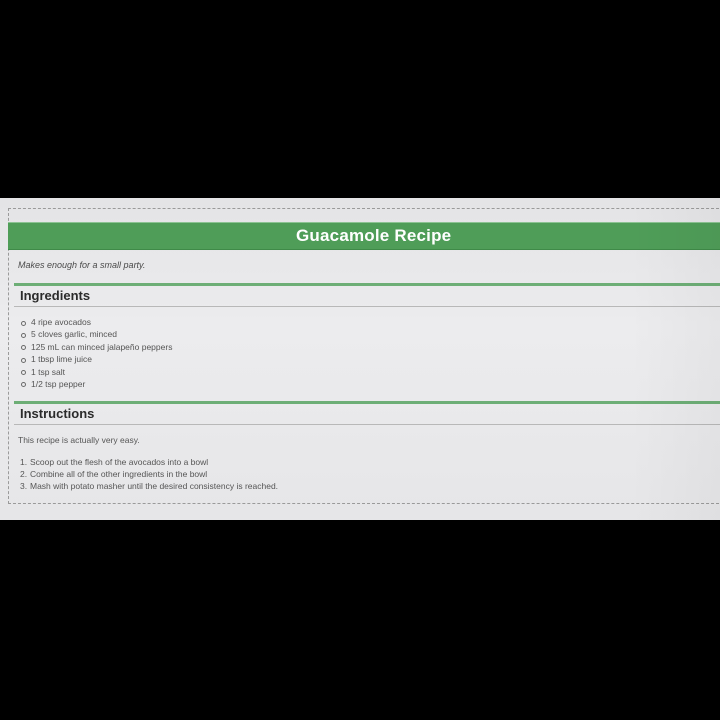  I want to click on ingredient-text: 1/2 tsp pepper, so click(58, 383).